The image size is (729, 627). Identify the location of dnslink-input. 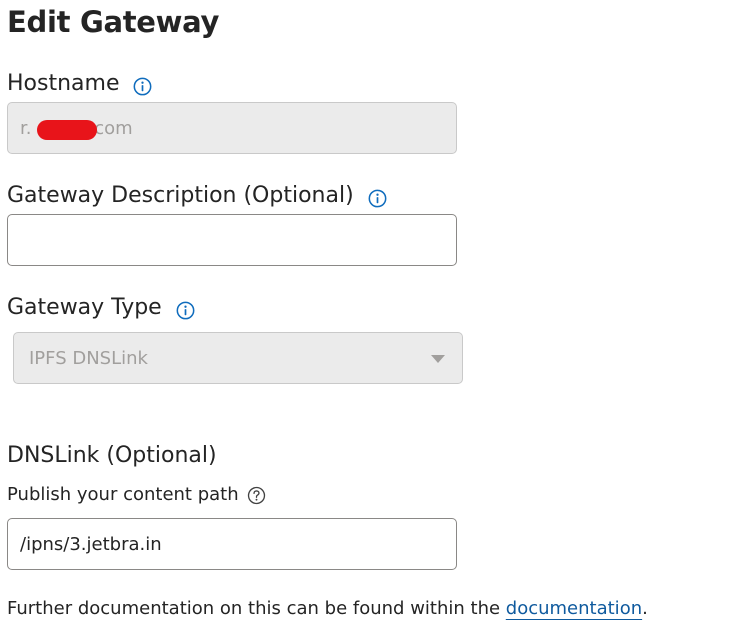
(232, 544).